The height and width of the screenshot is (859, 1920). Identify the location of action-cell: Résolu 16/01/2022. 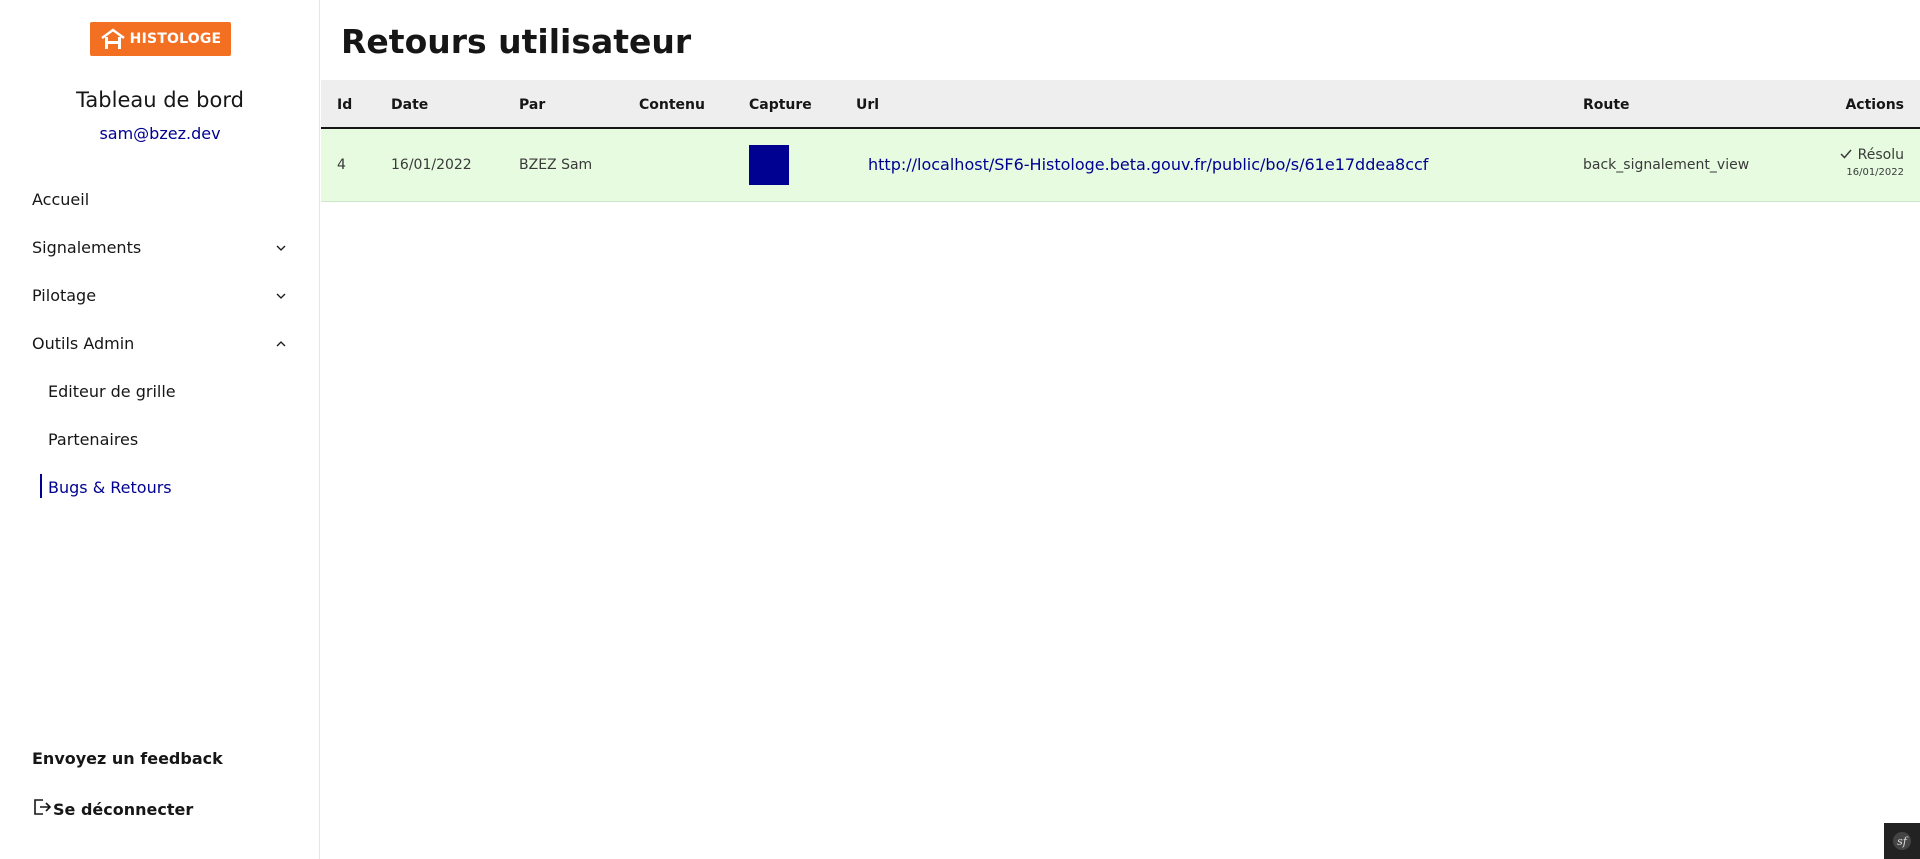
(1872, 162).